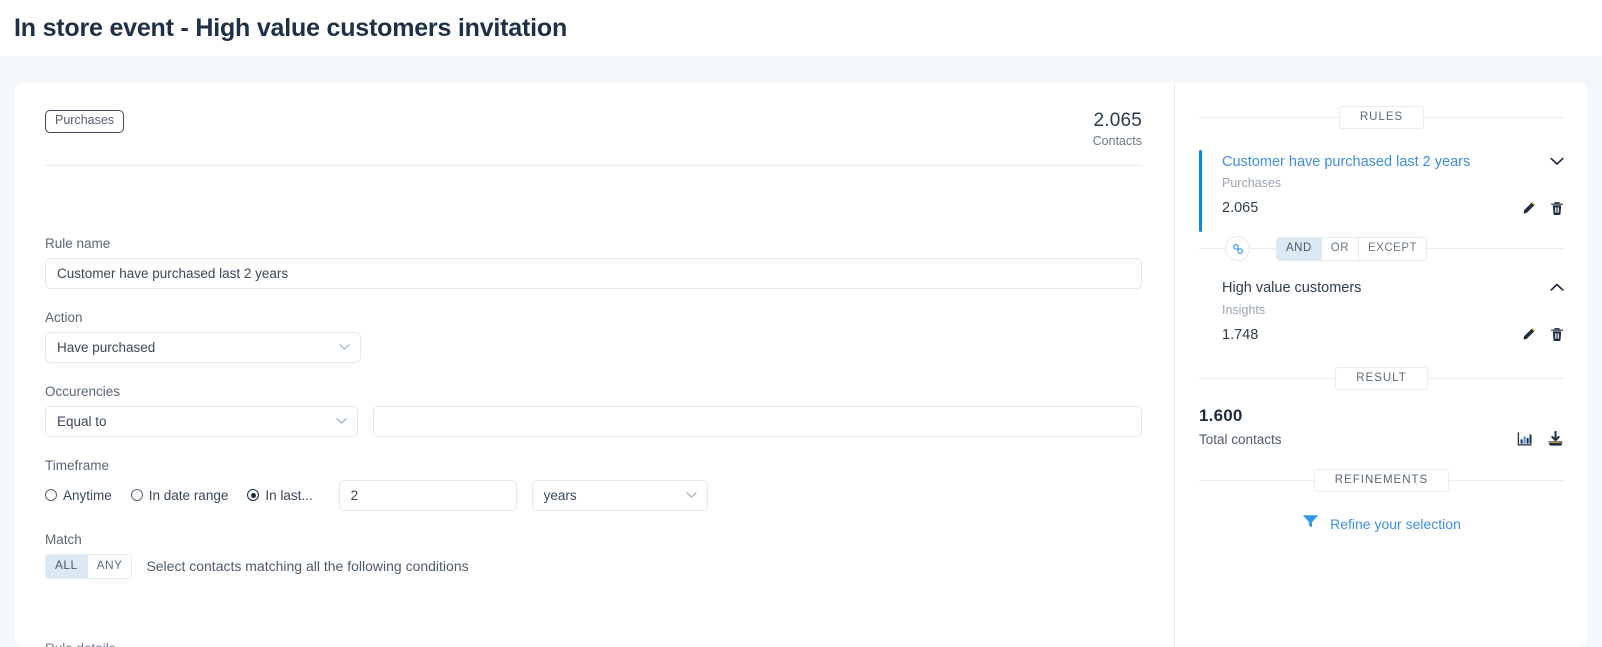  What do you see at coordinates (80, 644) in the screenshot?
I see `cutoff-text: Rule details` at bounding box center [80, 644].